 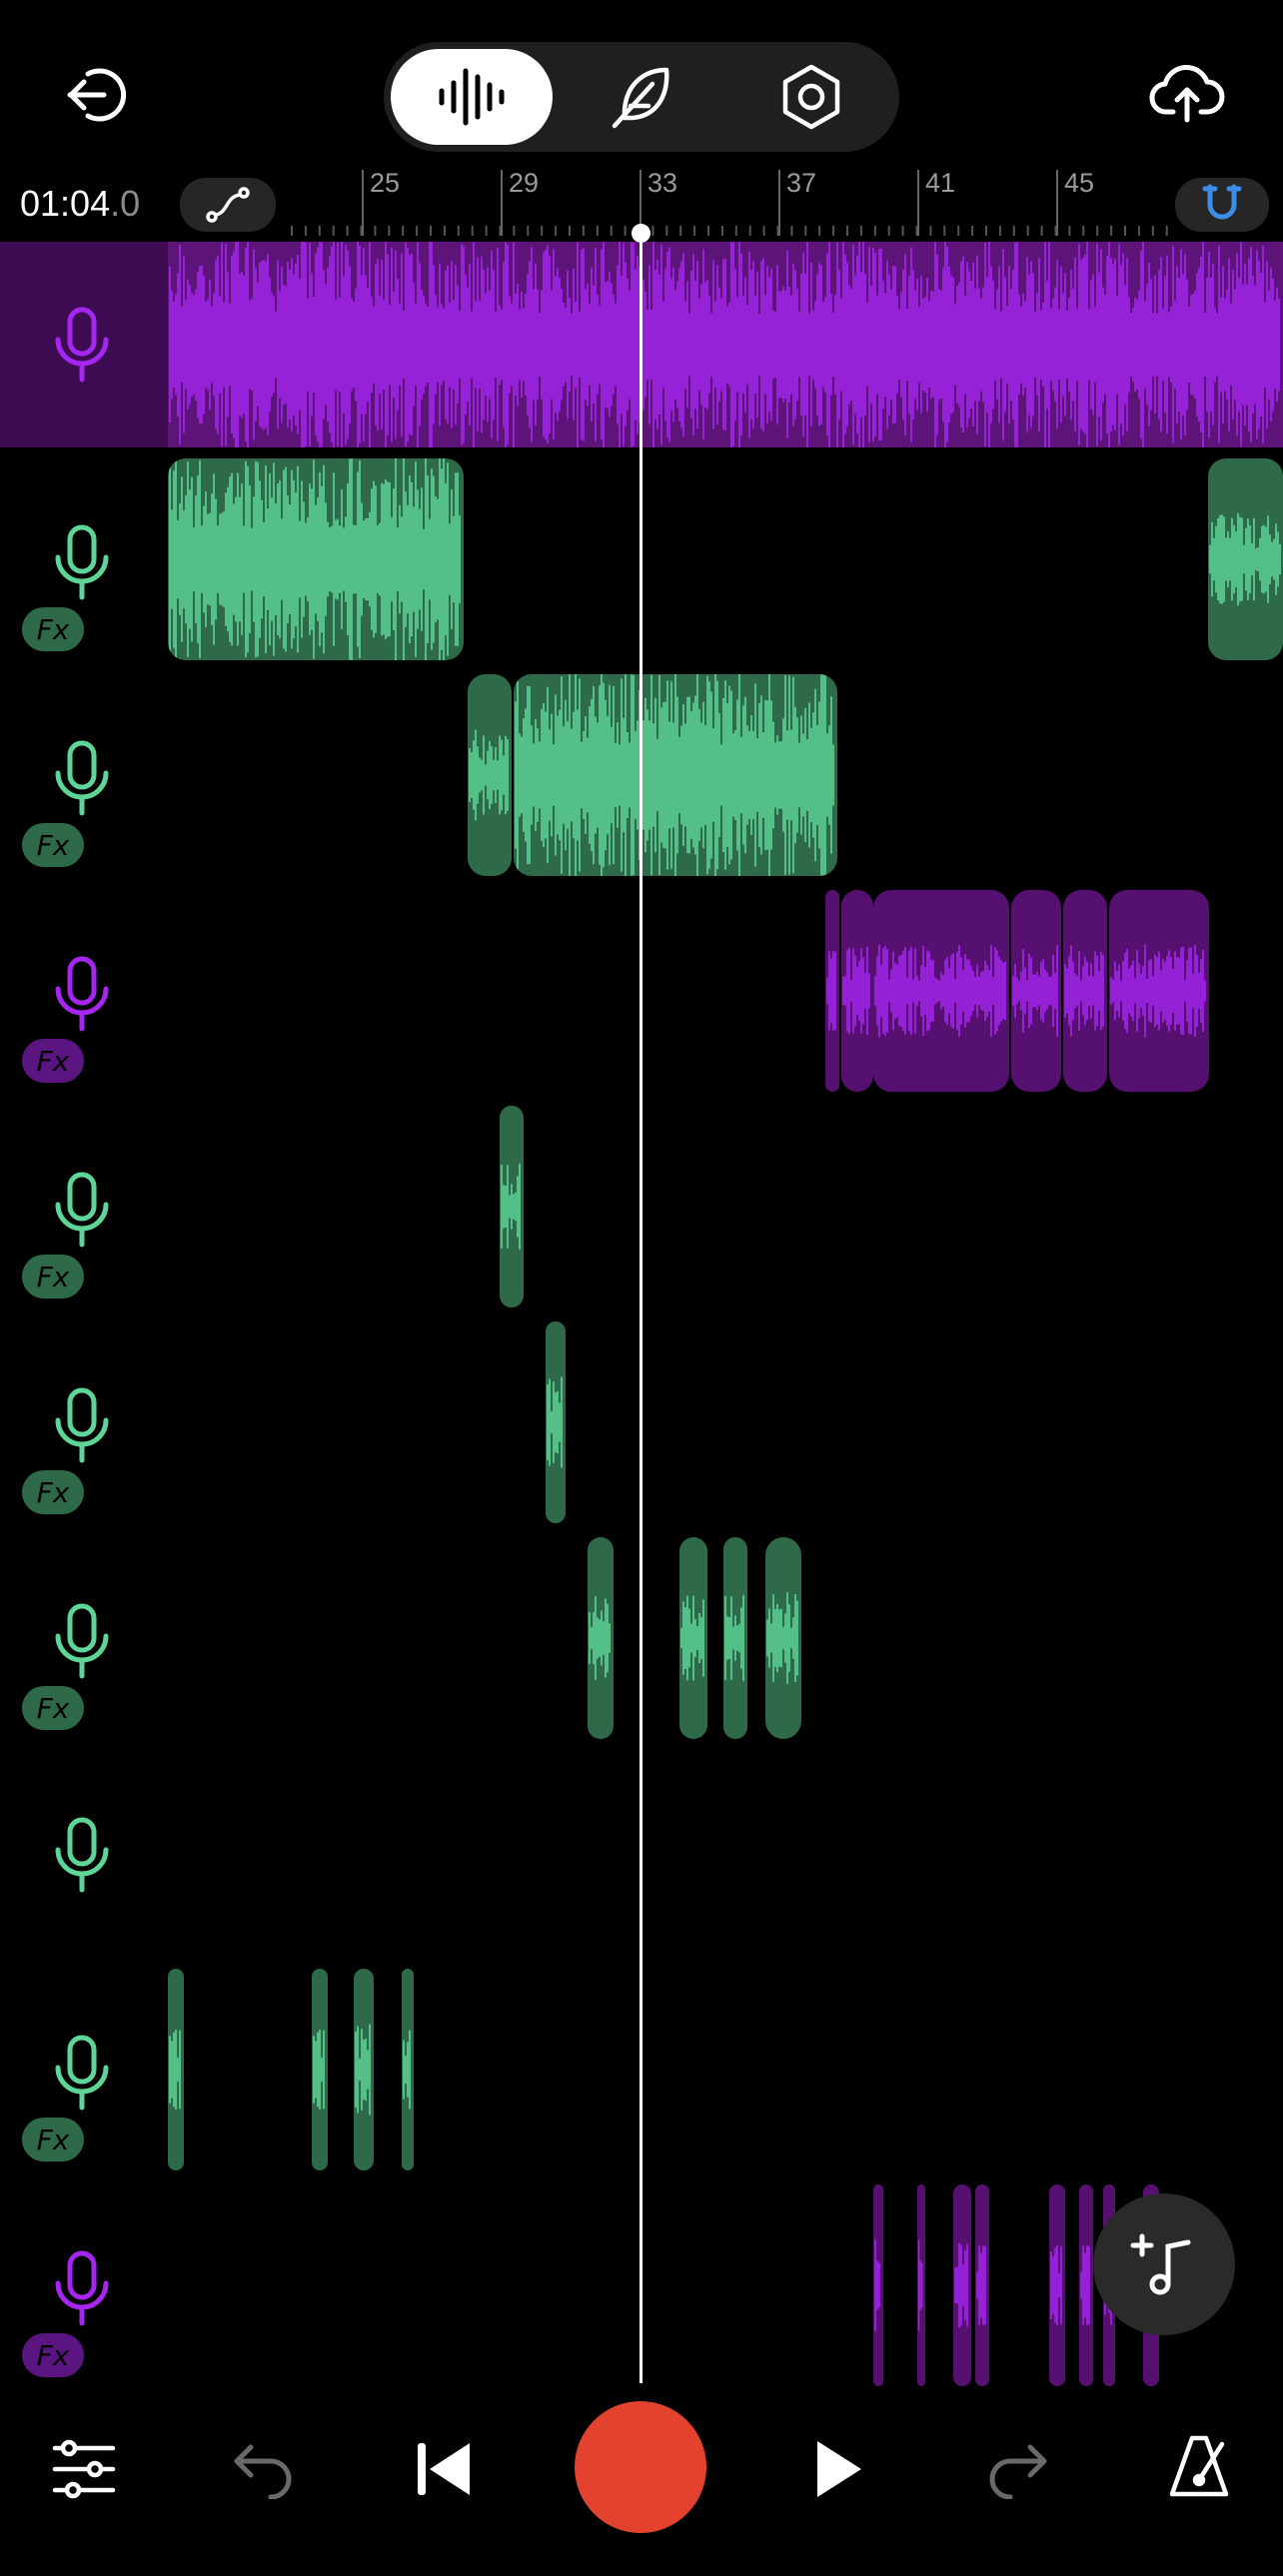 I want to click on waveform-icon, so click(x=472, y=97).